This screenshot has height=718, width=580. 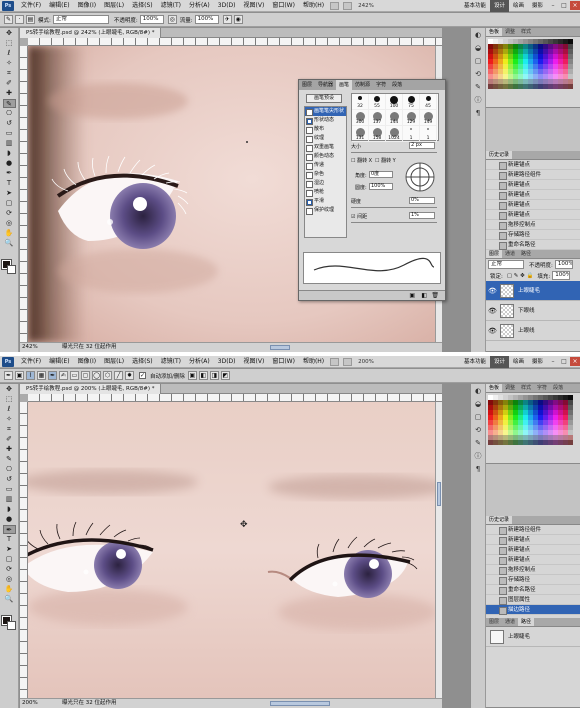 What do you see at coordinates (9, 163) in the screenshot?
I see `dodge-tool-icon: ●` at bounding box center [9, 163].